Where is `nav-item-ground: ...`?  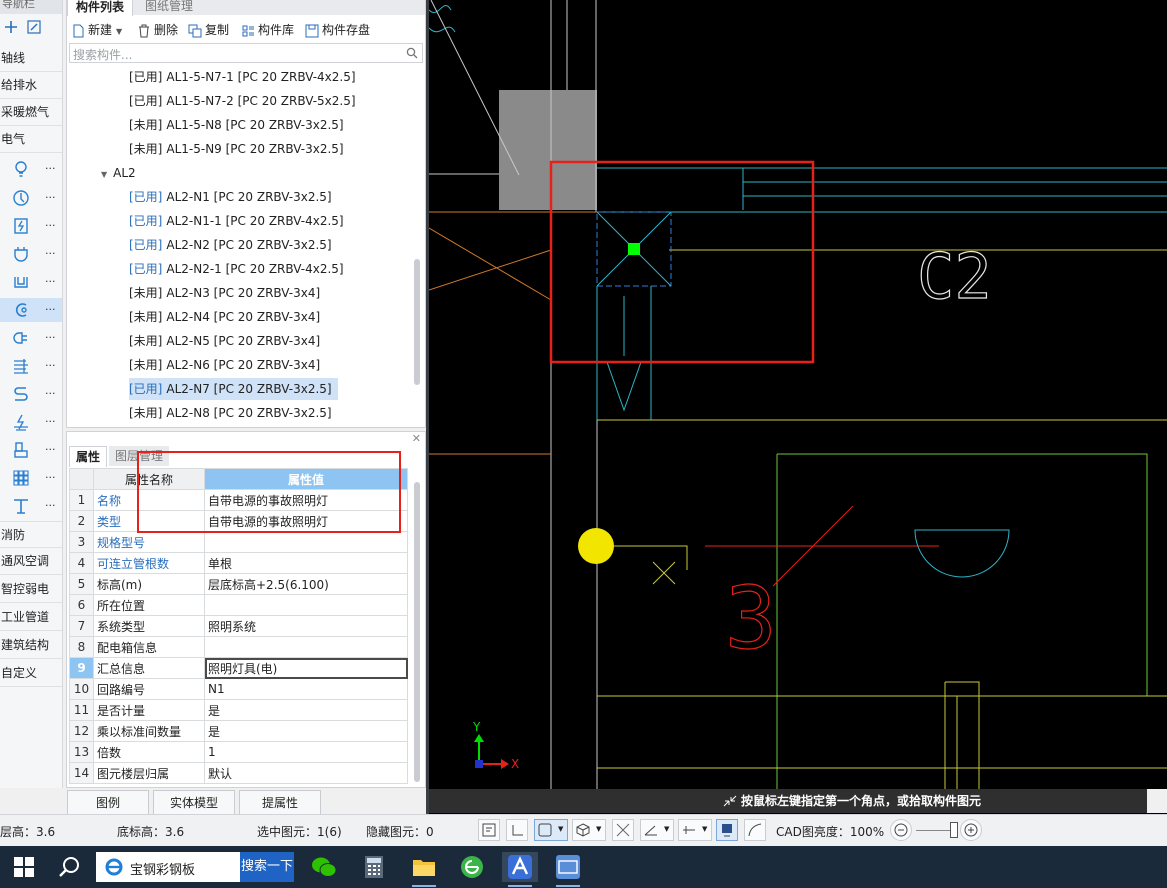 nav-item-ground: ... is located at coordinates (31, 422).